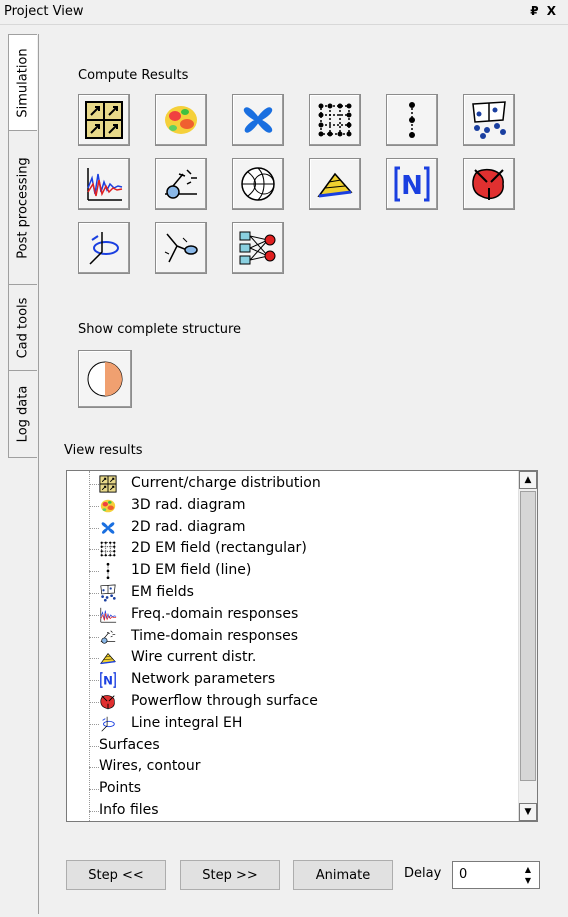 Image resolution: width=568 pixels, height=917 pixels. I want to click on scroll-thumb, so click(528, 636).